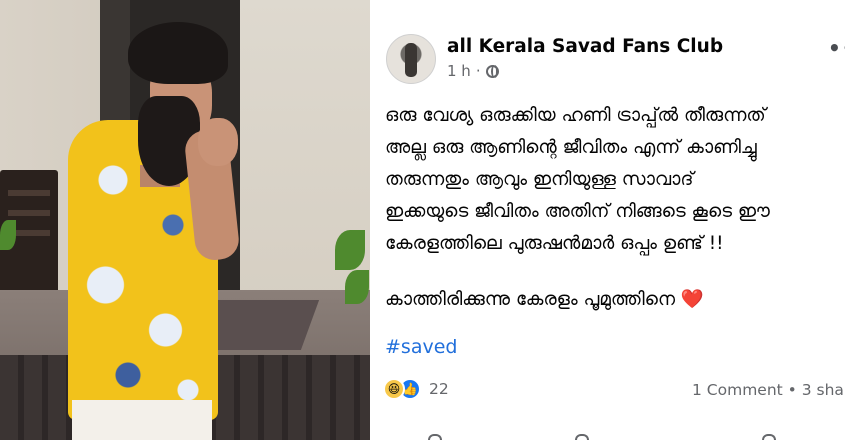 This screenshot has width=845, height=440. Describe the element at coordinates (394, 389) in the screenshot. I see `haha-reaction-icon: 😆` at that location.